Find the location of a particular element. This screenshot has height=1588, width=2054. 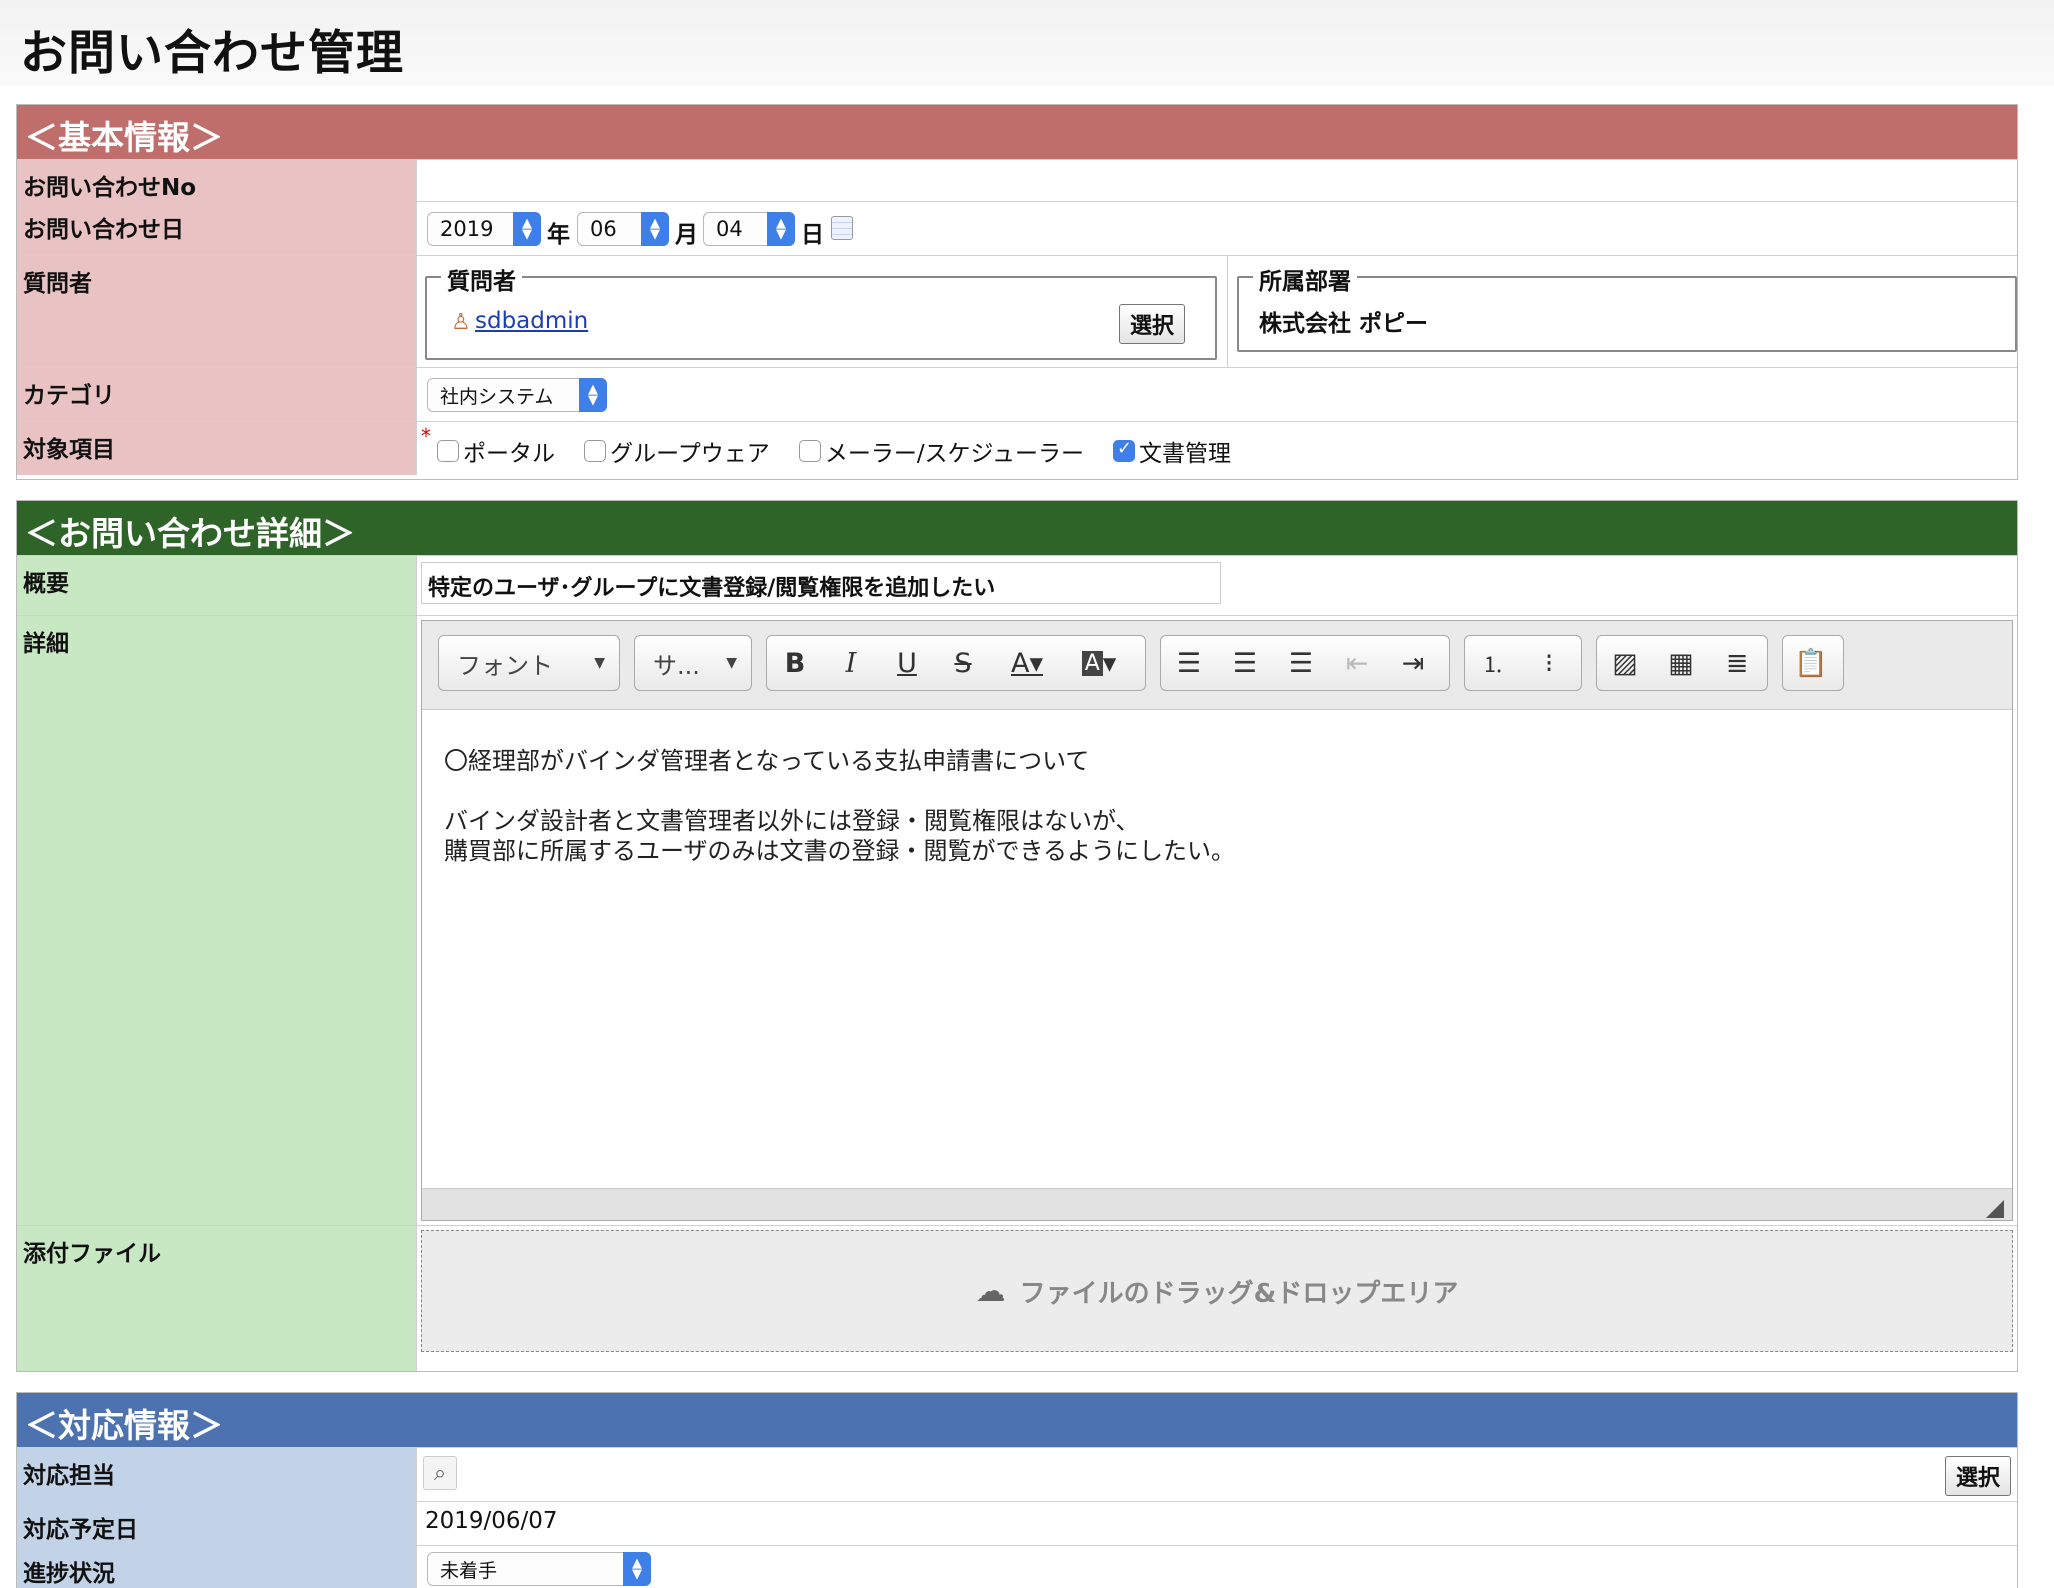

outdent-icon: ⇤ is located at coordinates (1357, 663).